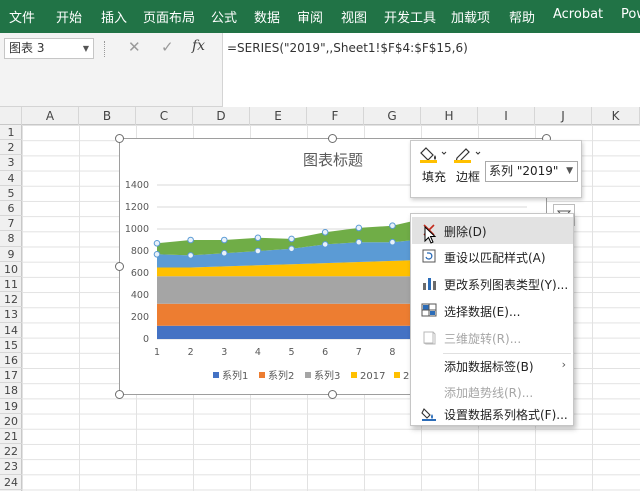  What do you see at coordinates (137, 207) in the screenshot?
I see `y-tick-label: 1200` at bounding box center [137, 207].